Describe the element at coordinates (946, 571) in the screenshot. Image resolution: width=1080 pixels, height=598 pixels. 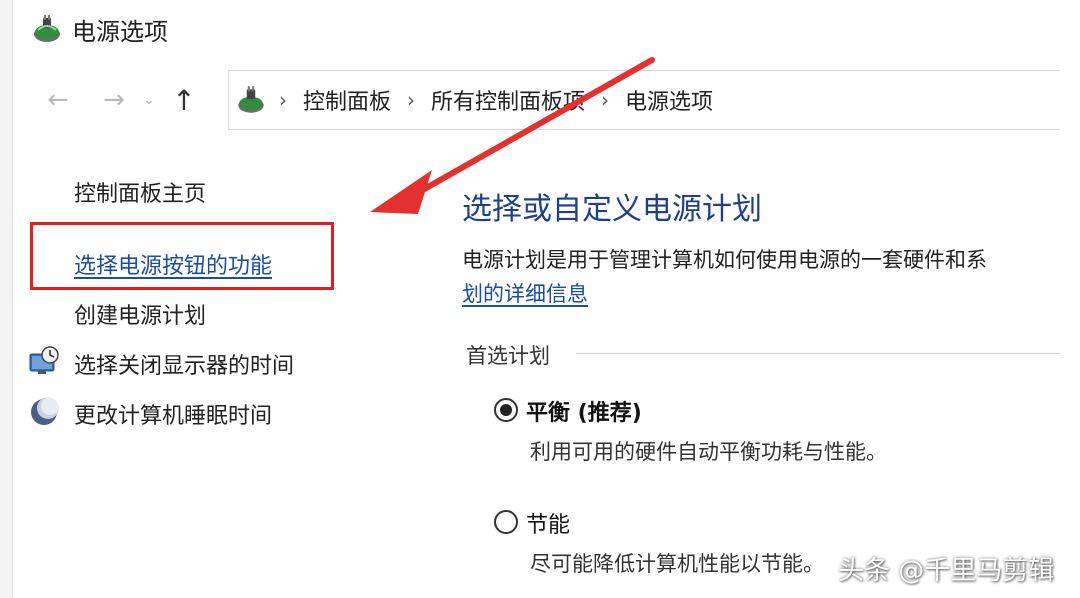
I see `watermark-text: 头条 @千里马剪辑` at that location.